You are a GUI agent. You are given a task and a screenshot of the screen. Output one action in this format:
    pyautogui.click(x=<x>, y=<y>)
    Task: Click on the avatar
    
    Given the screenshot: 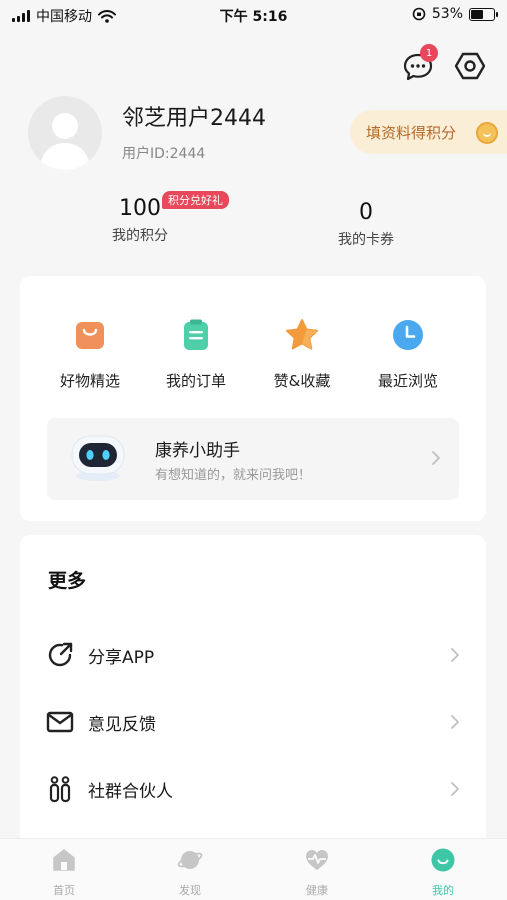 What is the action you would take?
    pyautogui.click(x=65, y=133)
    